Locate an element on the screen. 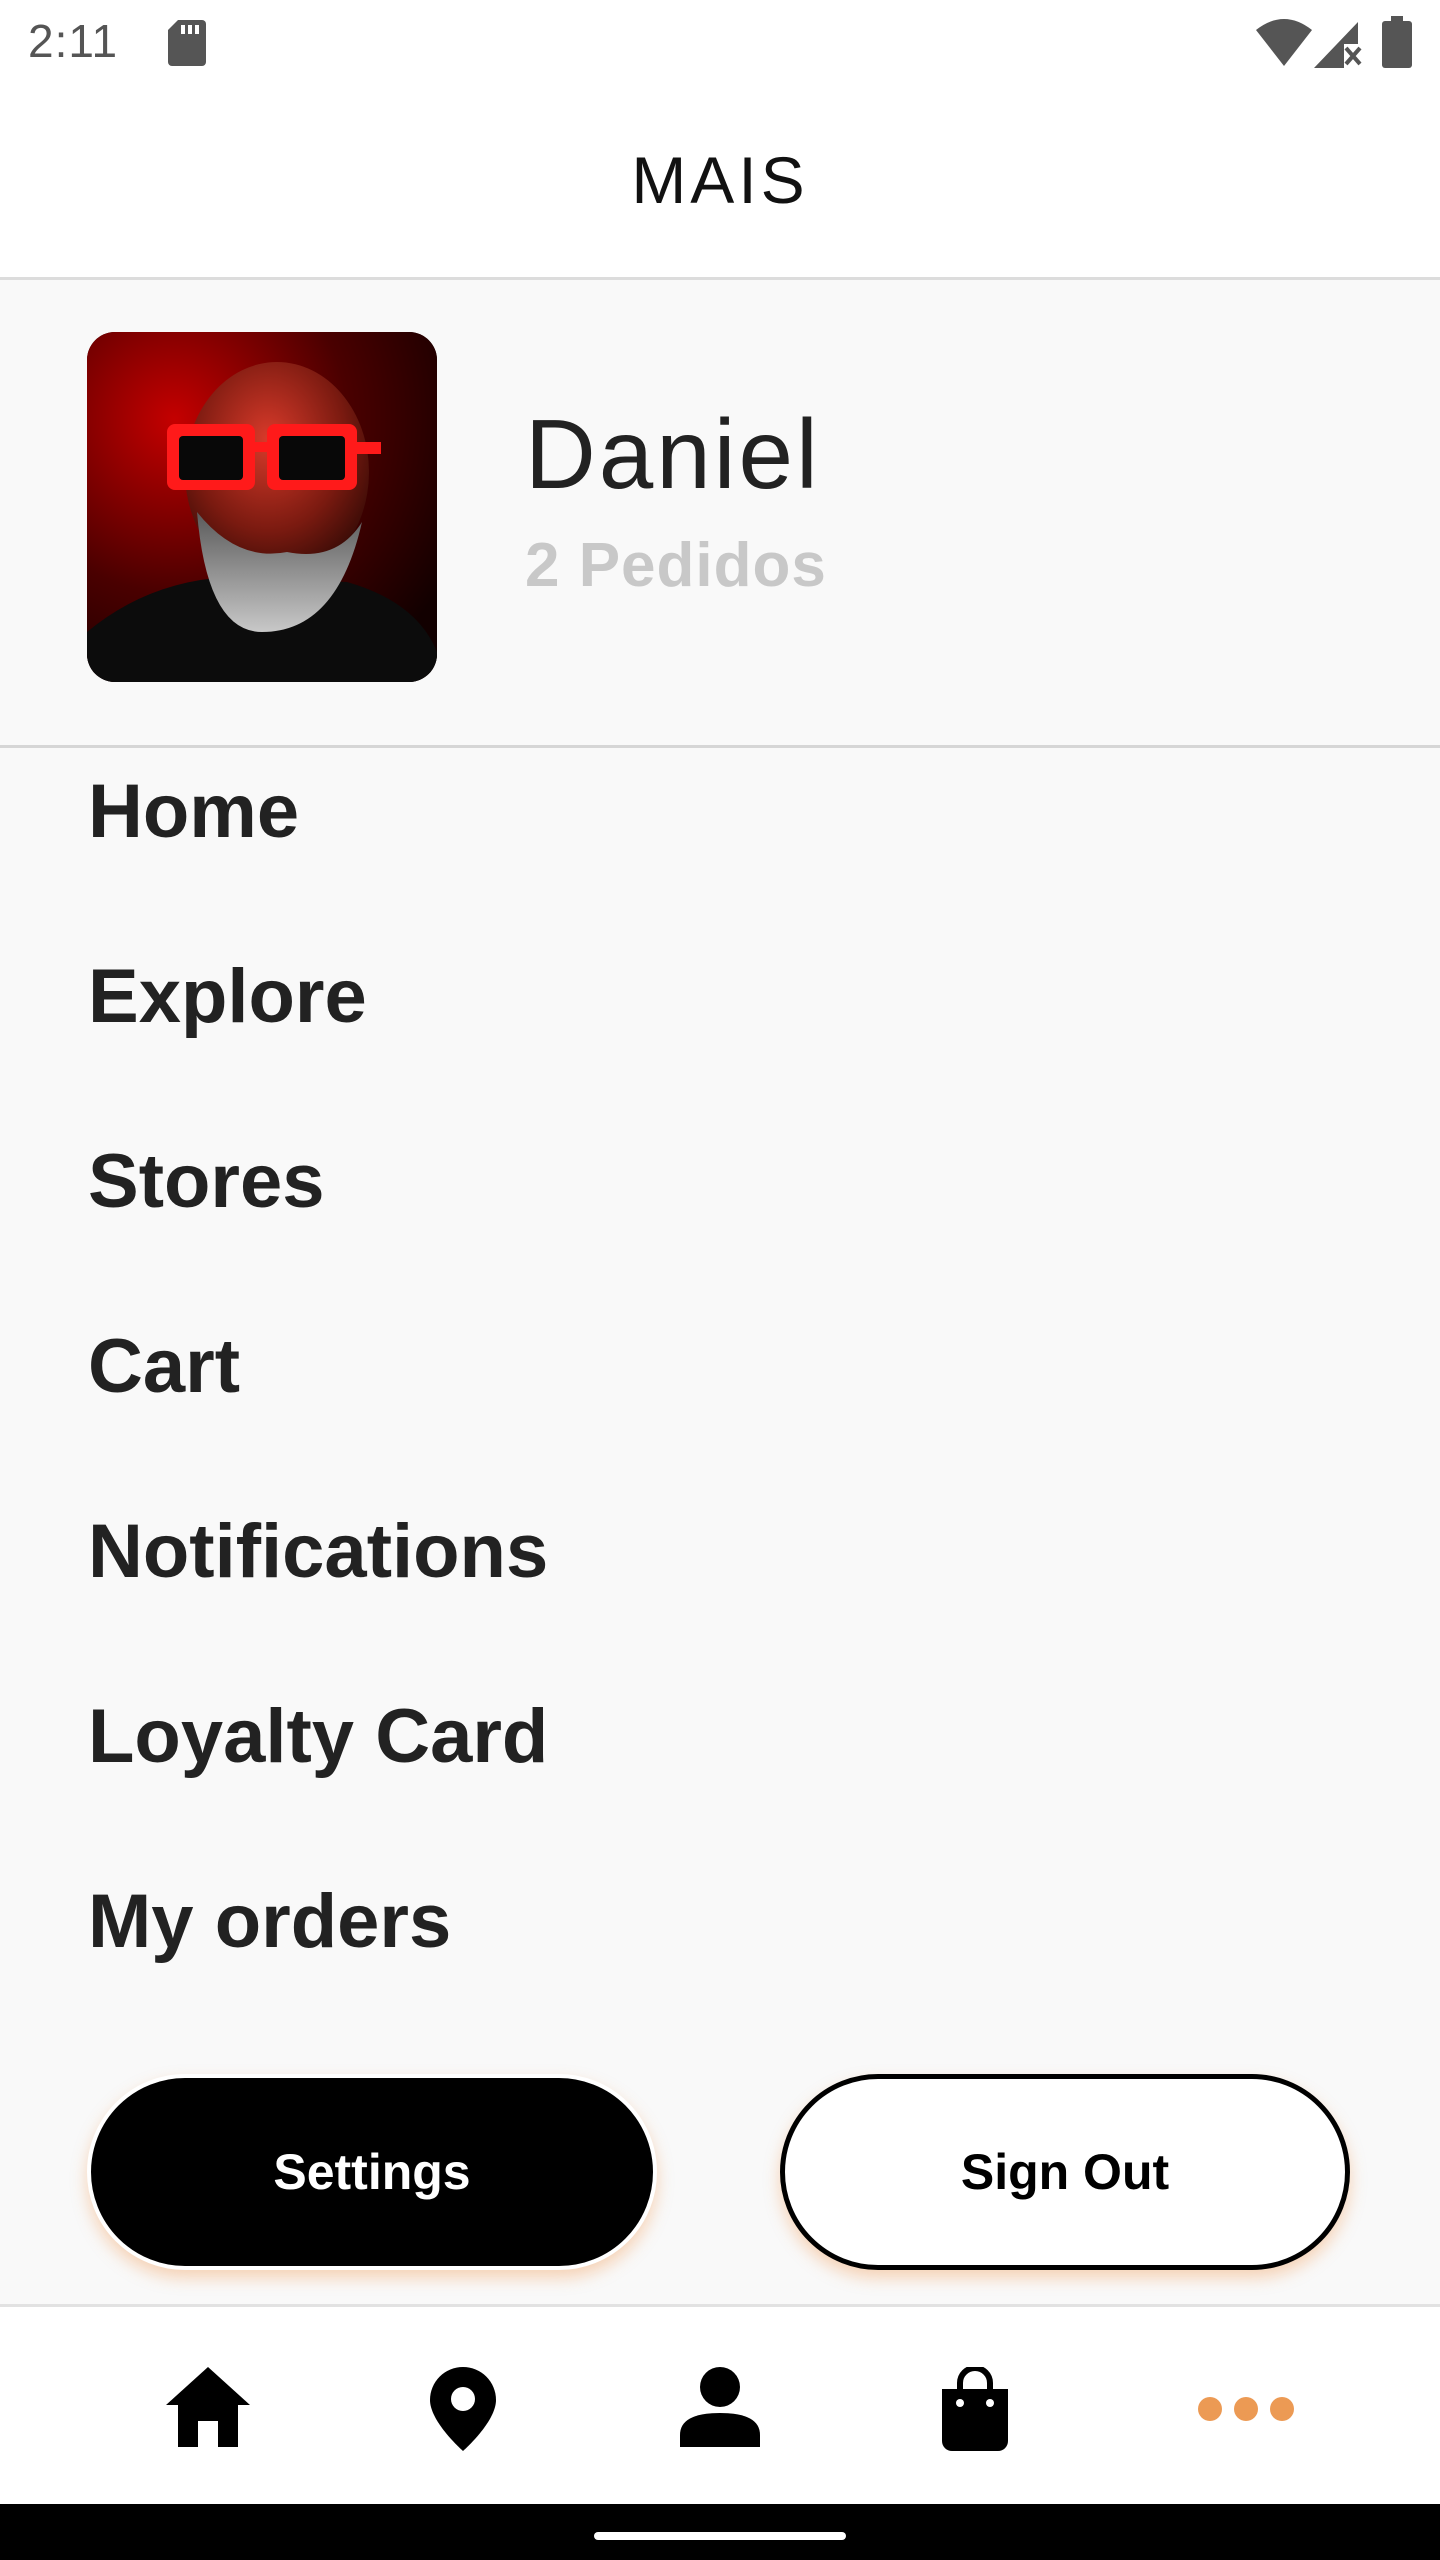 This screenshot has width=1440, height=2560. sd-card-icon is located at coordinates (187, 43).